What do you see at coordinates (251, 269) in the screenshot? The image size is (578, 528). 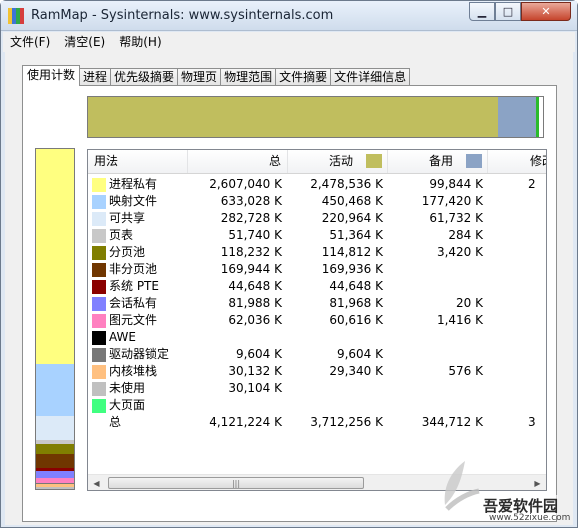 I see `row-total: 169,944 K` at bounding box center [251, 269].